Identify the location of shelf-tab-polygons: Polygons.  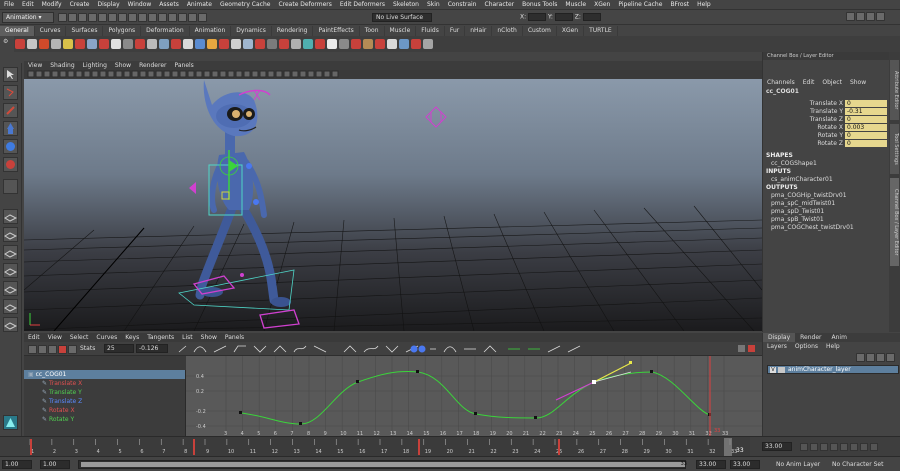
(122, 31).